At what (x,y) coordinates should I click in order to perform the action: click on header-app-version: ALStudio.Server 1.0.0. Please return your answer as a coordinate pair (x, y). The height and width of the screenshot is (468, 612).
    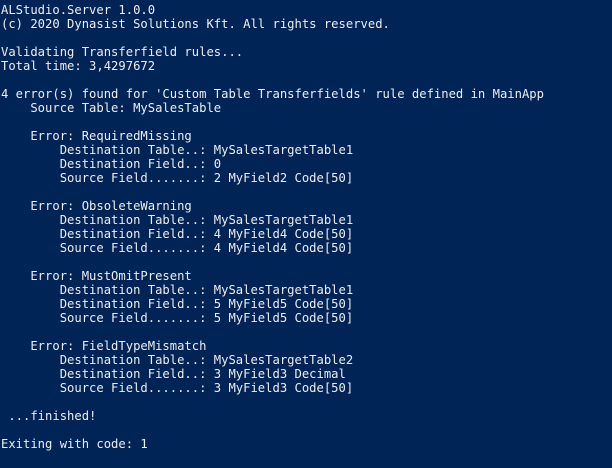
    Looking at the image, I should click on (78, 10).